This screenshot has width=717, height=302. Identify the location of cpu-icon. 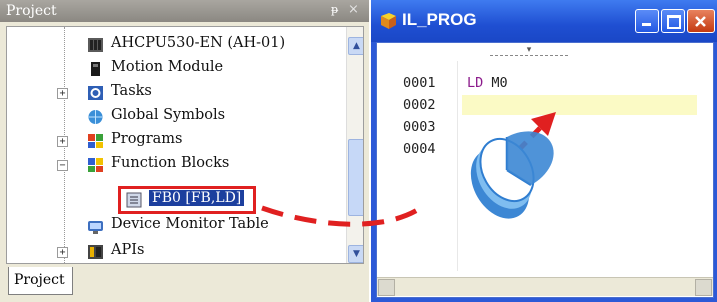
(95, 45).